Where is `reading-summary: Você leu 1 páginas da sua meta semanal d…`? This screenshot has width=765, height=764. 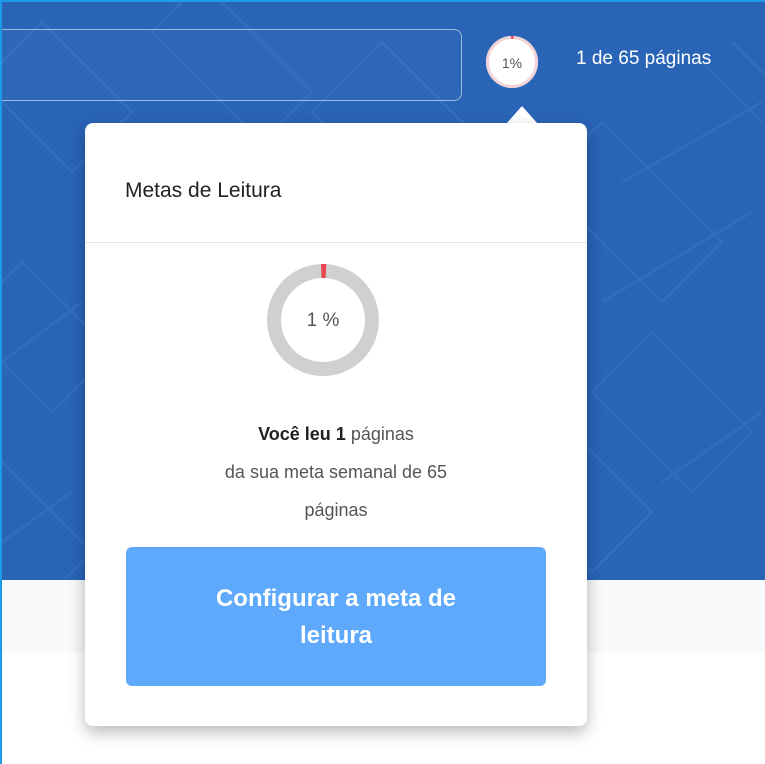
reading-summary: Você leu 1 páginas da sua meta semanal d… is located at coordinates (336, 472).